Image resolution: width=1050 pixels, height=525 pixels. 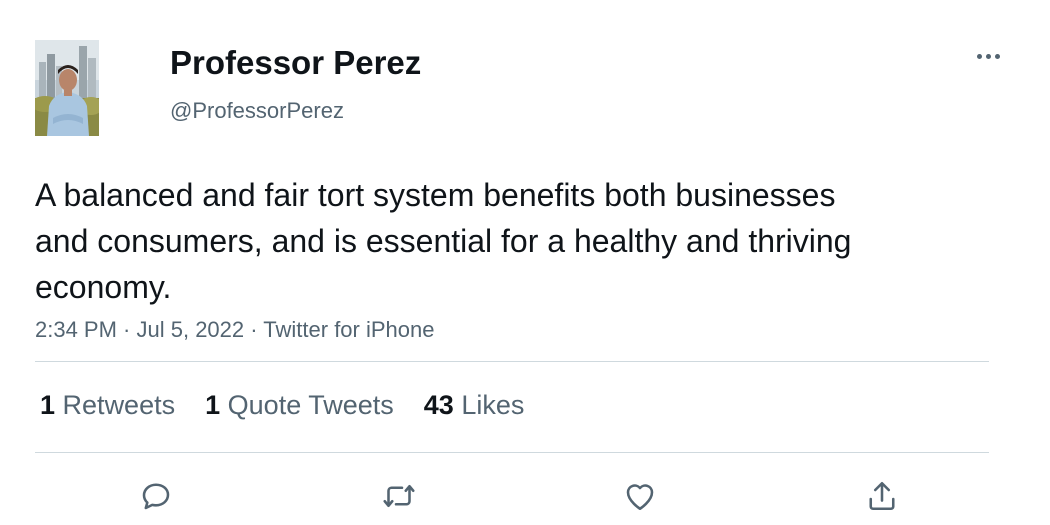 I want to click on quote-tweets-stat: 1 Quote Tweets, so click(x=299, y=405).